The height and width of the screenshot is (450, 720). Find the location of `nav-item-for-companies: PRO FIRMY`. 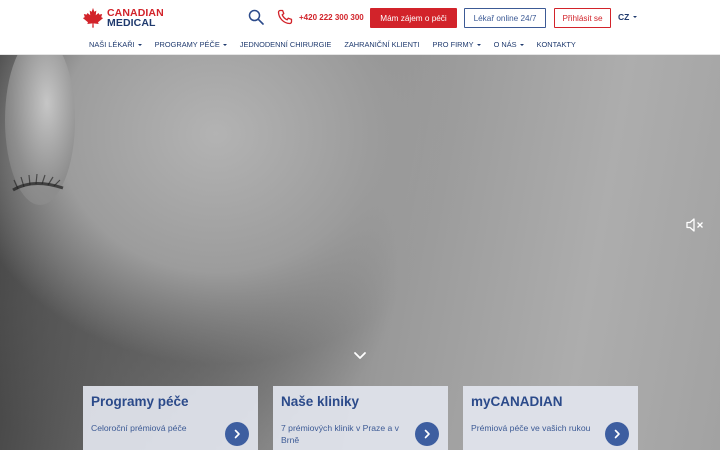

nav-item-for-companies: PRO FIRMY is located at coordinates (457, 44).